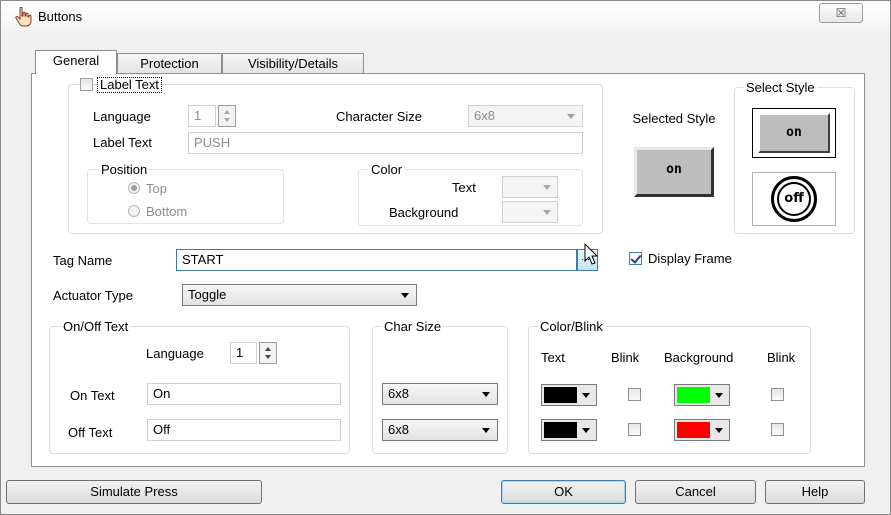 The width and height of the screenshot is (891, 515). I want to click on window-title: Buttons, so click(60, 16).